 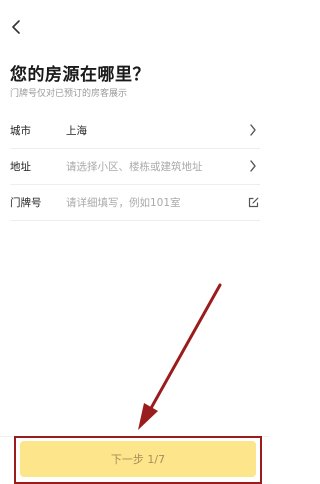 I want to click on door-number-input: 请详细填写，例如101室, so click(x=156, y=202).